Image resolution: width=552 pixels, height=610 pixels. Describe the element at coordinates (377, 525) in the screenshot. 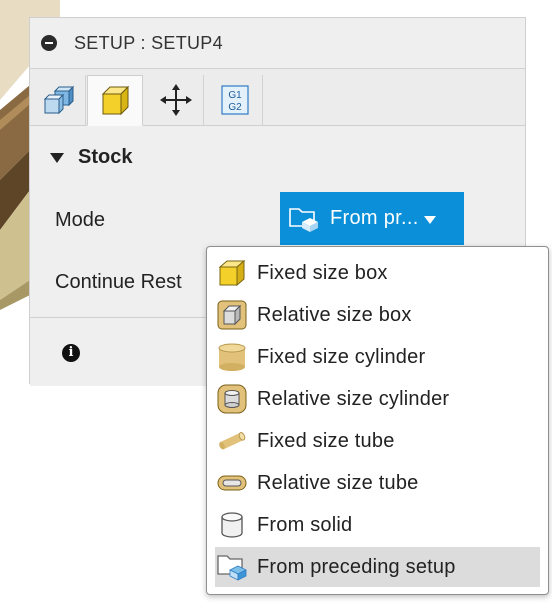

I see `menu-item-from-solid: From solid` at that location.